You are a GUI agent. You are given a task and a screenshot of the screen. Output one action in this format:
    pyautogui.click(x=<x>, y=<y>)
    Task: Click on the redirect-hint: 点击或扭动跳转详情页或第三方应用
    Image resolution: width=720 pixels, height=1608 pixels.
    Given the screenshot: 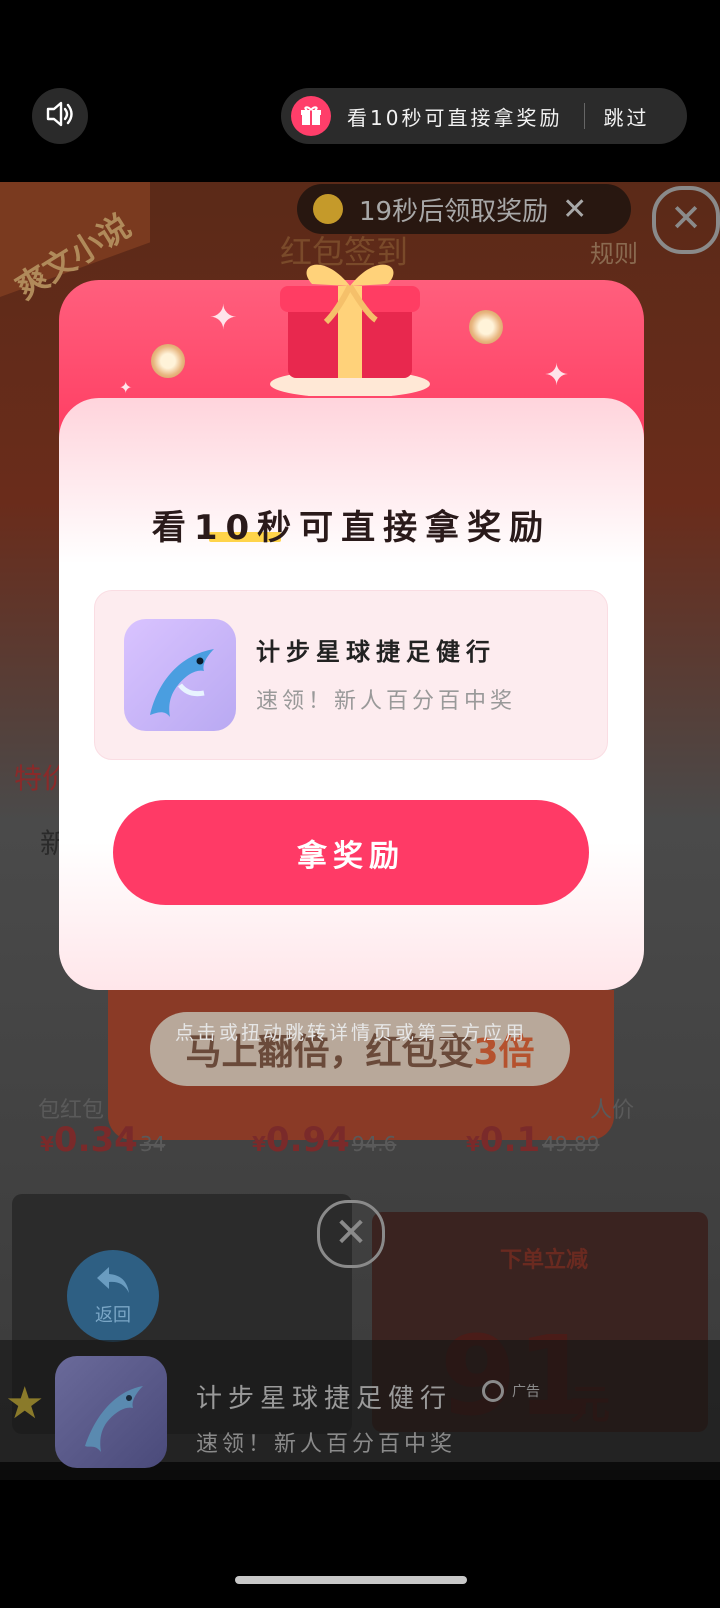 What is the action you would take?
    pyautogui.click(x=350, y=1033)
    